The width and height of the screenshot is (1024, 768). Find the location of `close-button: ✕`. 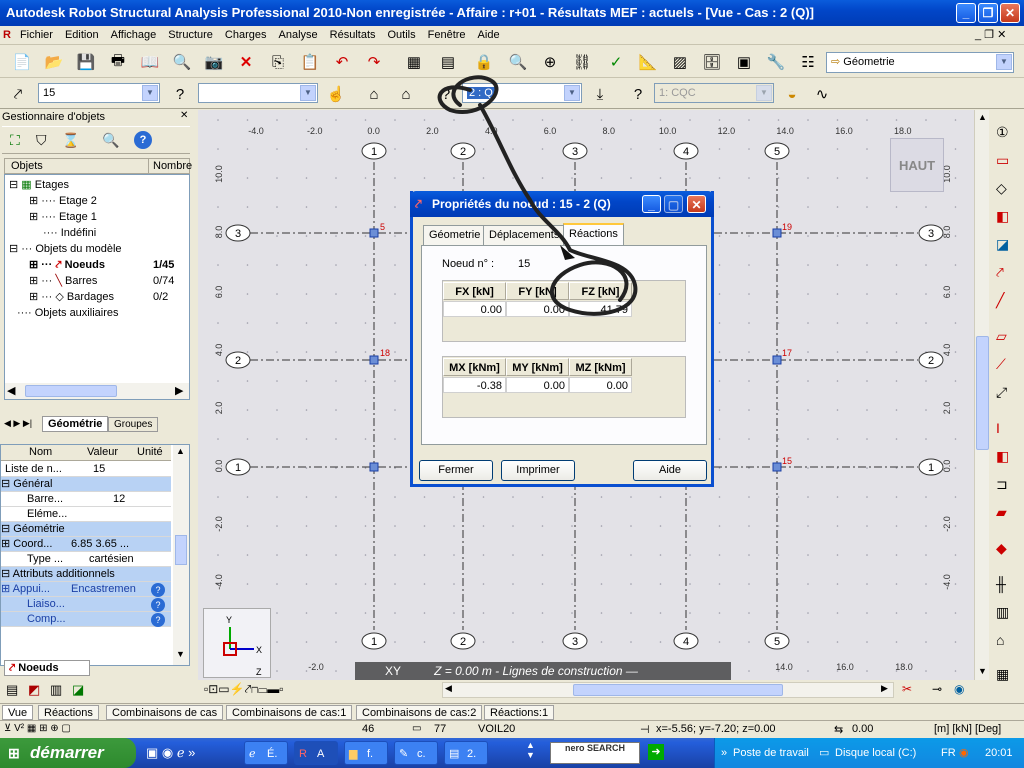

close-button: ✕ is located at coordinates (1010, 13).